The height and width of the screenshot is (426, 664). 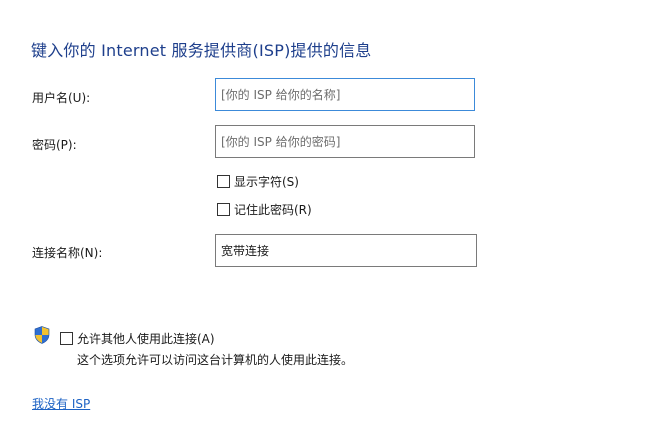 What do you see at coordinates (215, 360) in the screenshot?
I see `allow-others-description: 这个选项允许可以访问这台计算机的人使用此连接。` at bounding box center [215, 360].